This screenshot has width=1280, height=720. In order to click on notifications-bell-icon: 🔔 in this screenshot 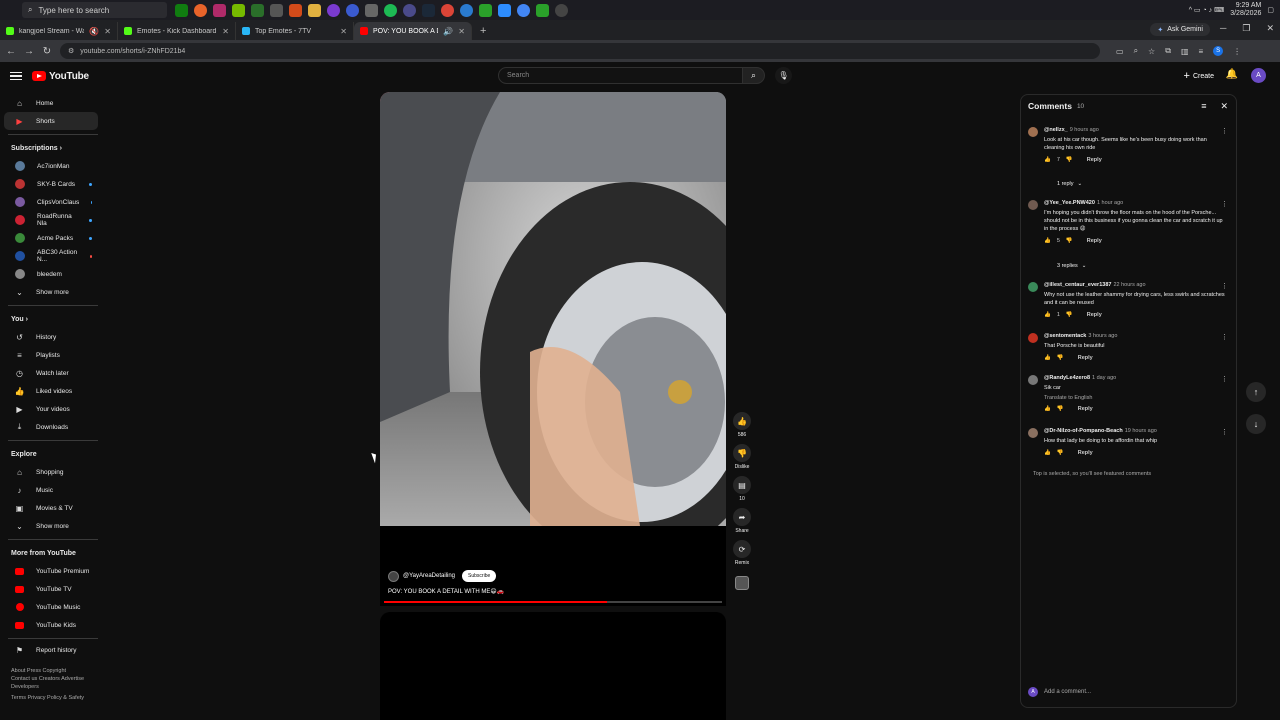, I will do `click(1232, 74)`.